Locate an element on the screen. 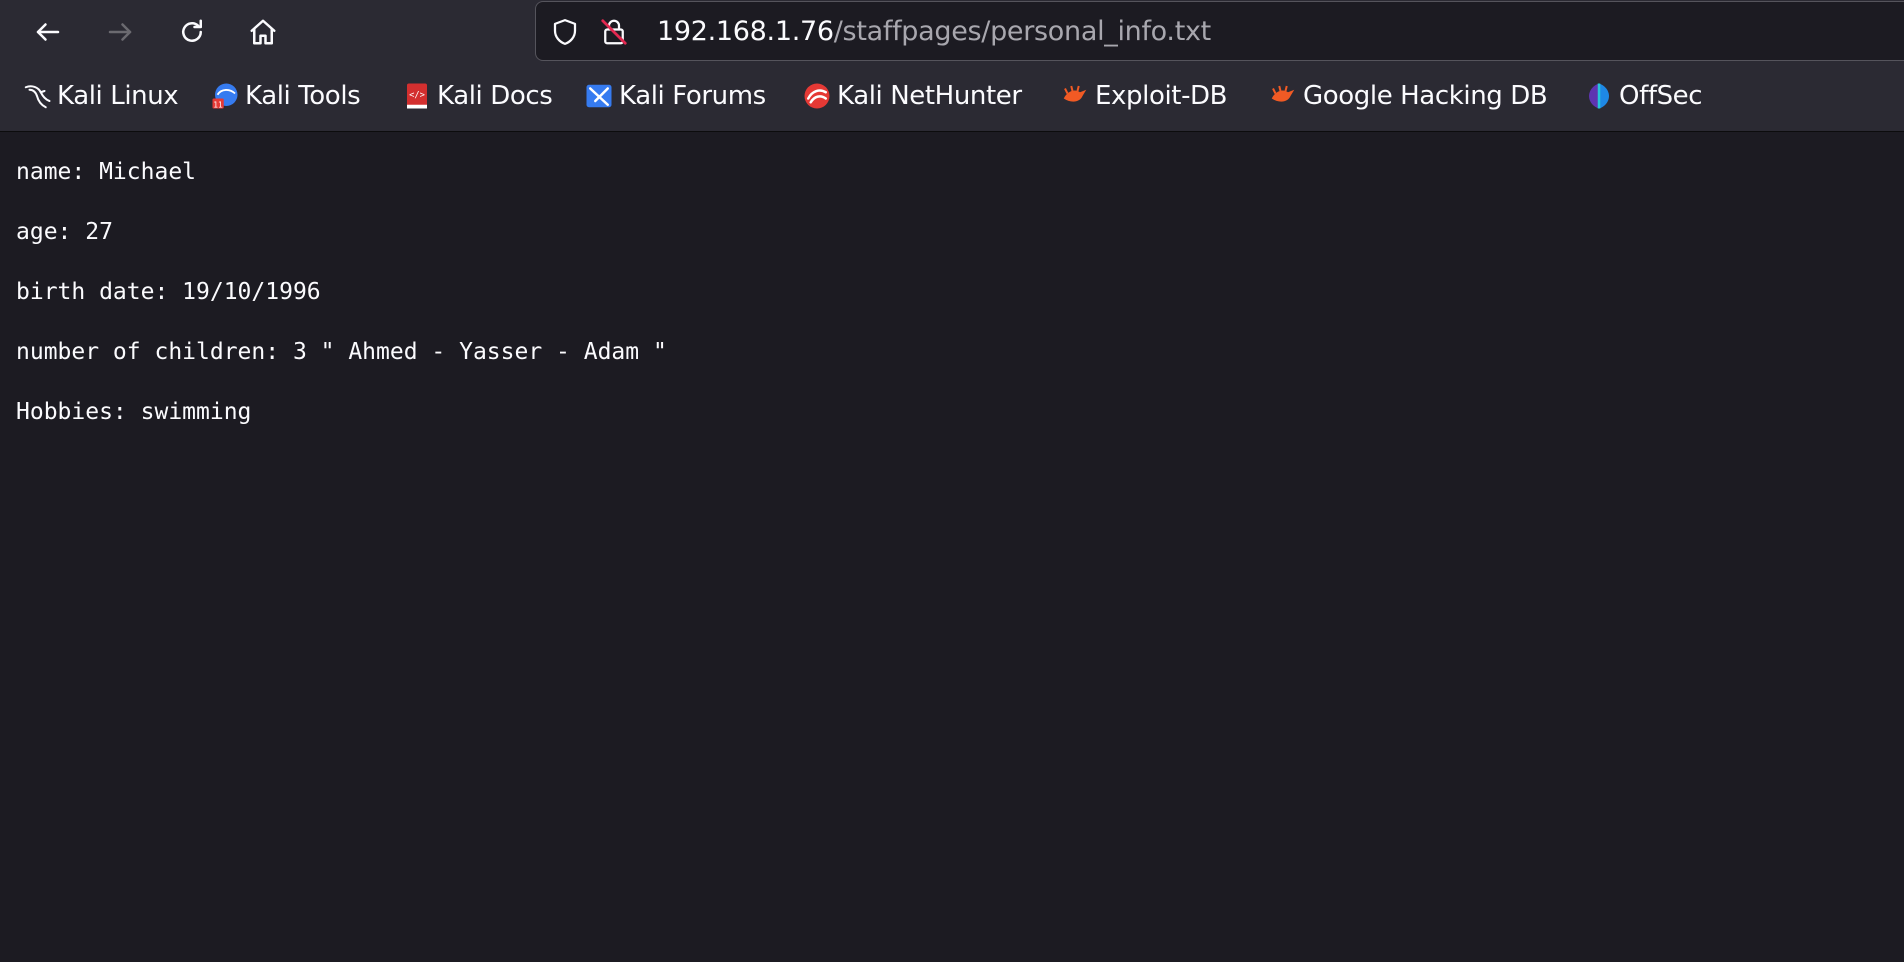  bookmark-google-hacking-db: Google Hacking DB is located at coordinates (1408, 96).